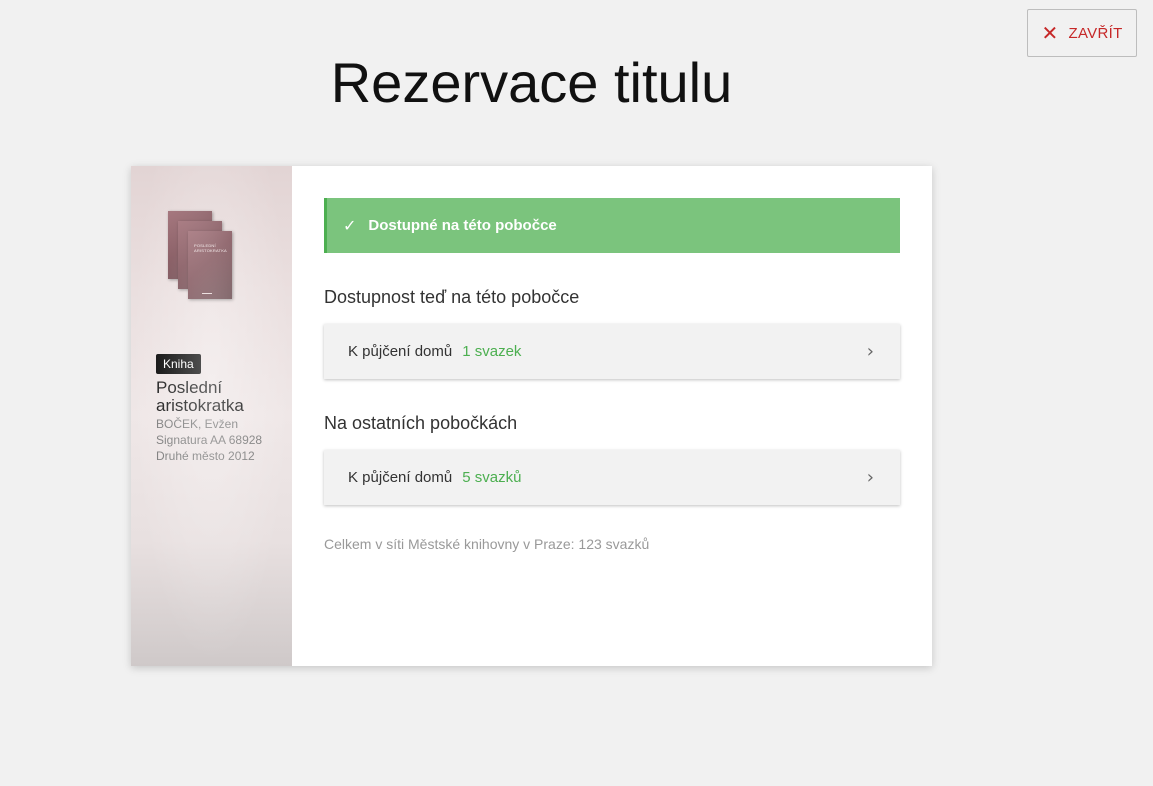  I want to click on type-badge: Kniha, so click(178, 364).